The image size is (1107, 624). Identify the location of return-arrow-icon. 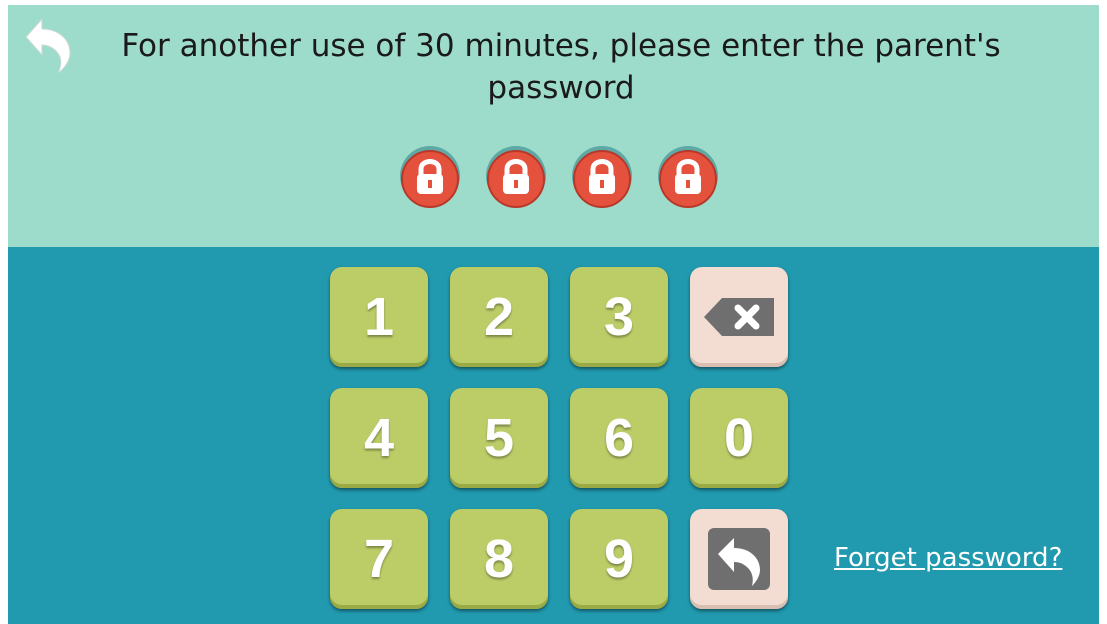
(739, 559).